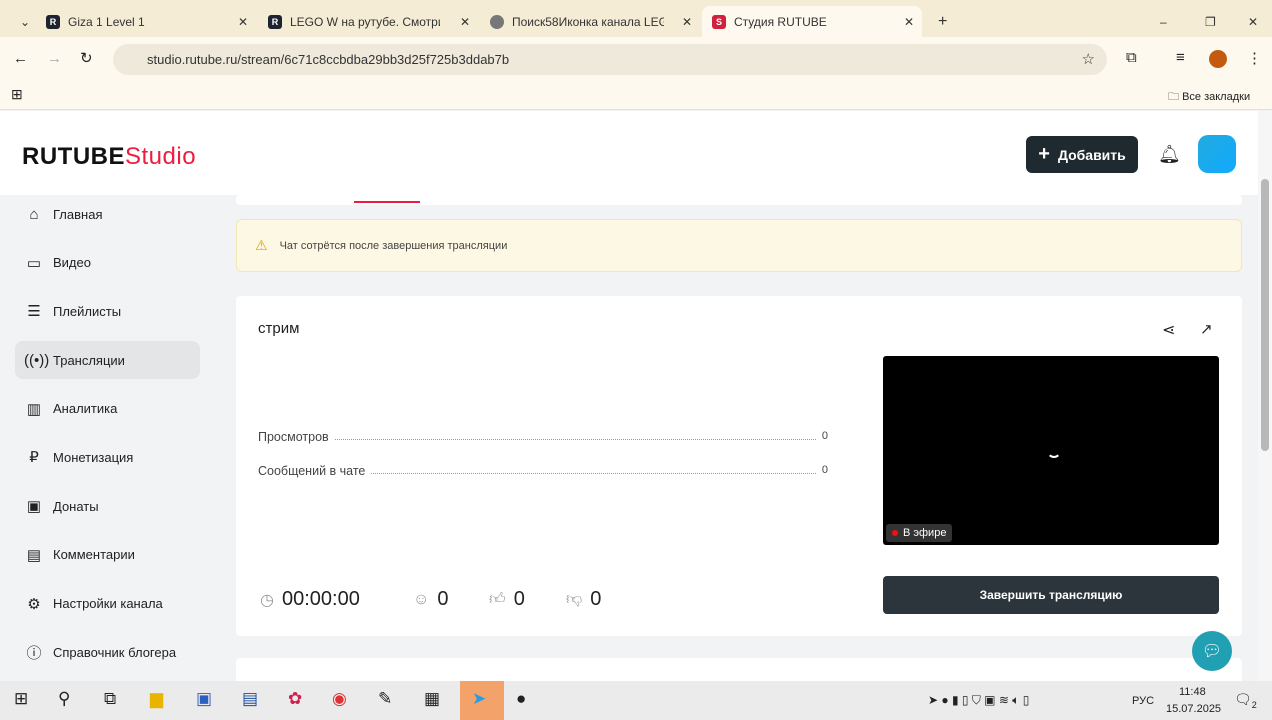 This screenshot has height=720, width=1272. What do you see at coordinates (1192, 692) in the screenshot?
I see `clock-time: 11:48` at bounding box center [1192, 692].